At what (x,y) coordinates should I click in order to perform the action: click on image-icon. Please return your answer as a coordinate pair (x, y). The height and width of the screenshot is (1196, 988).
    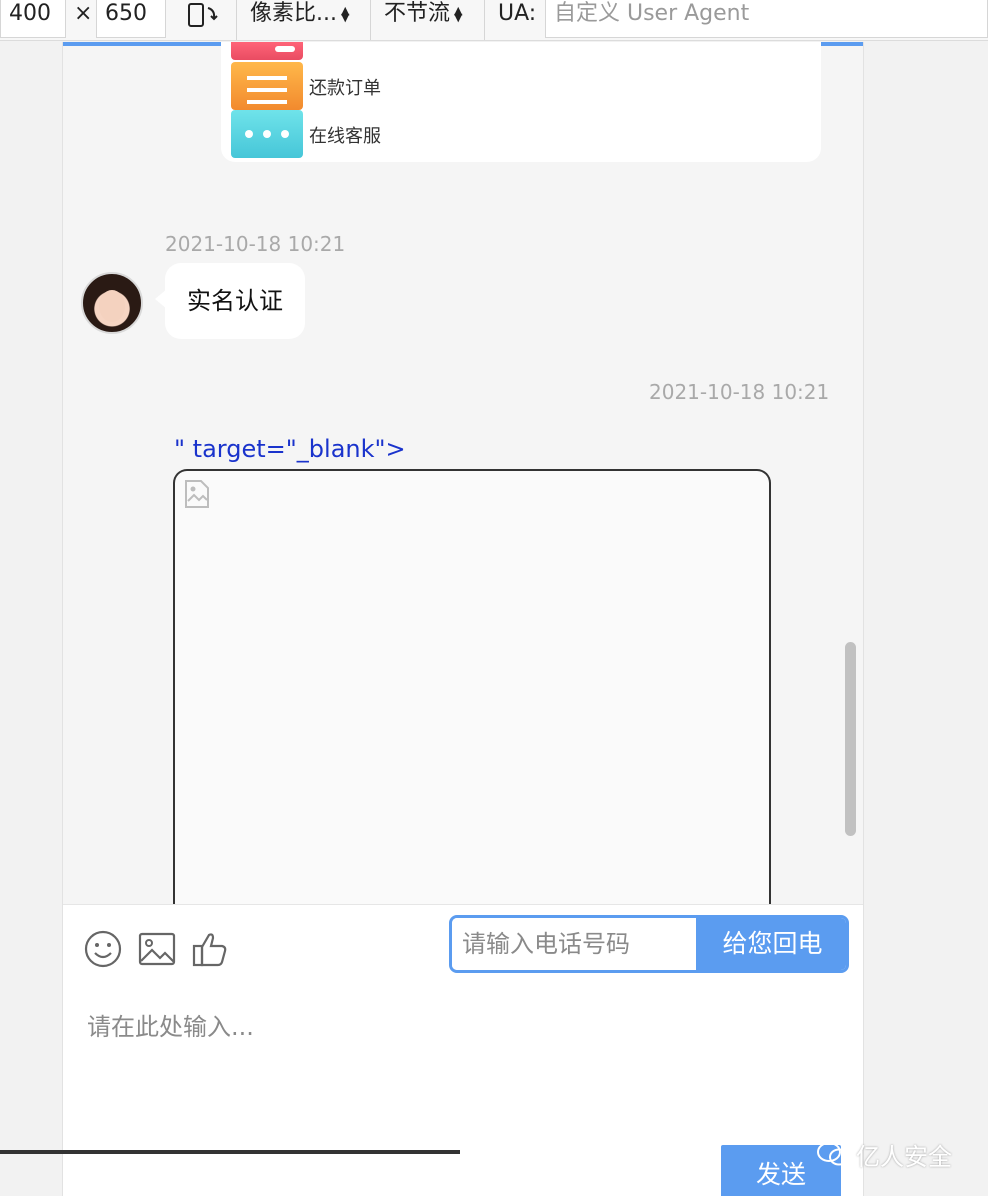
    Looking at the image, I should click on (157, 949).